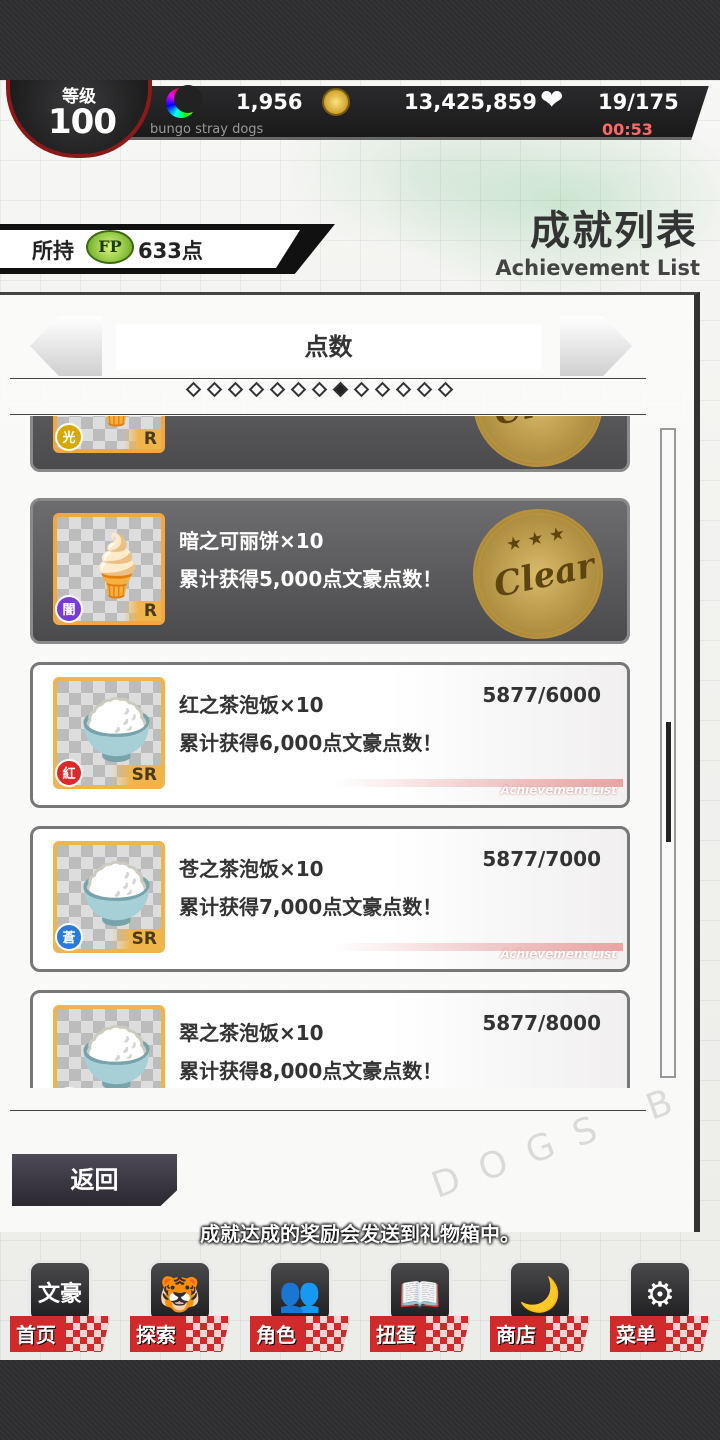 This screenshot has width=720, height=1440. I want to click on nav-label: 菜单, so click(636, 1335).